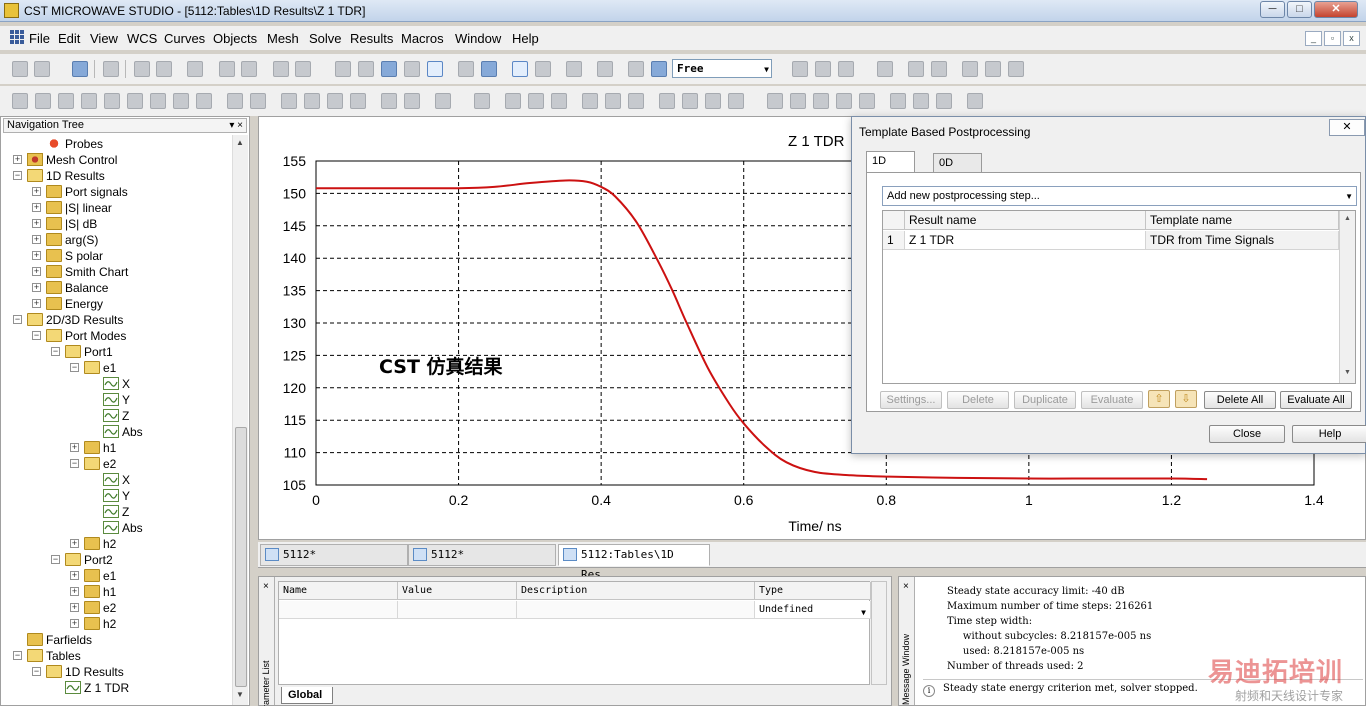 The height and width of the screenshot is (706, 1366). I want to click on solver-icon, so click(667, 101).